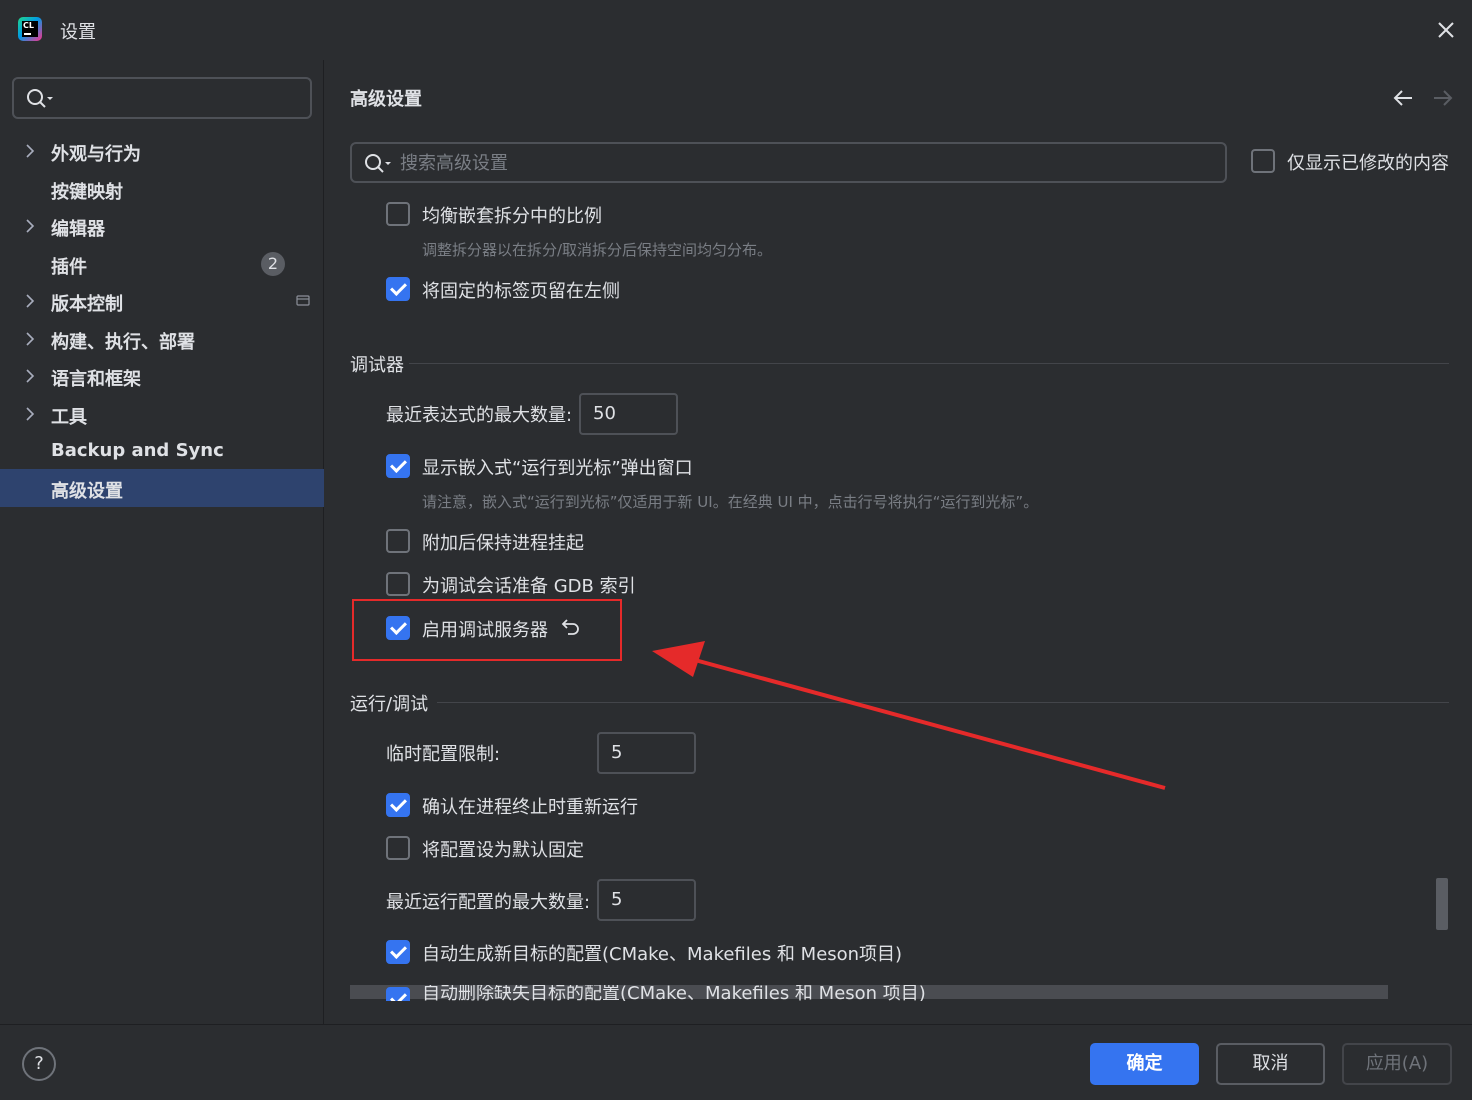 The height and width of the screenshot is (1100, 1472). Describe the element at coordinates (398, 584) in the screenshot. I see `gdb-index-checkbox` at that location.